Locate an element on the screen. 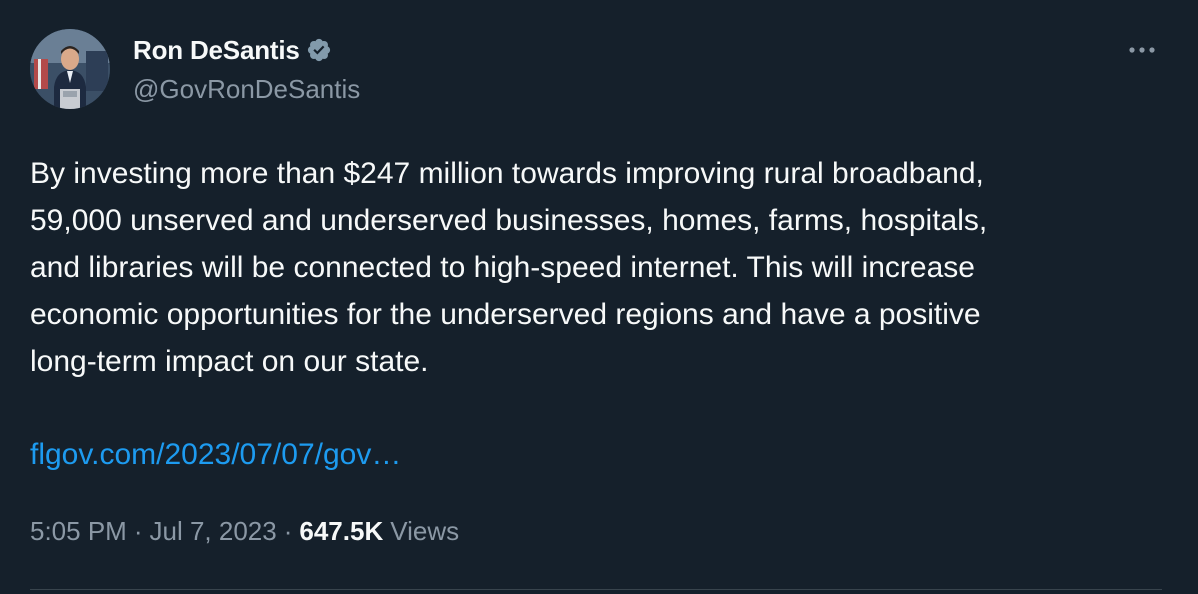  avatar-image is located at coordinates (70, 69).